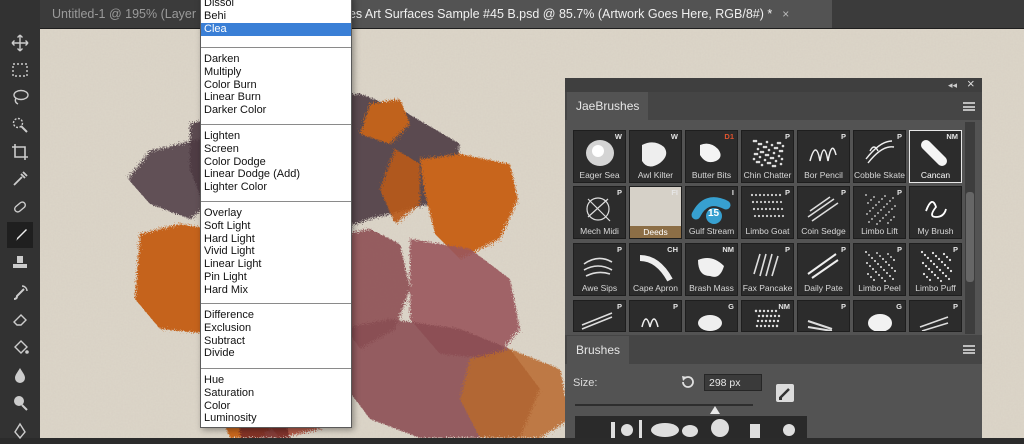 The image size is (1024, 444). What do you see at coordinates (711, 212) in the screenshot?
I see `brush-preset: 15 I Gulf Stream` at bounding box center [711, 212].